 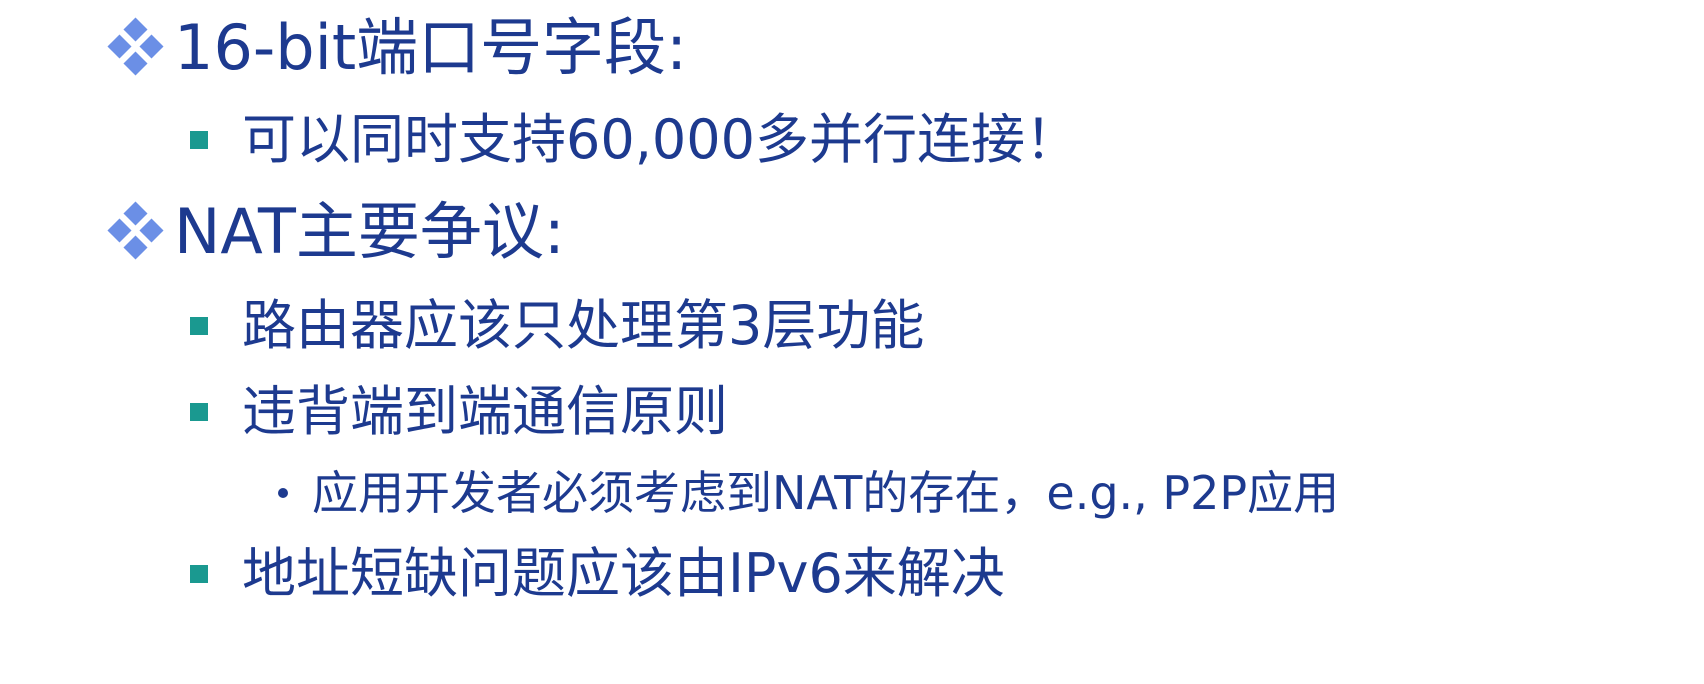 I want to click on bullet-item-end-to-end: 违背端到端通信原则, so click(x=459, y=412).